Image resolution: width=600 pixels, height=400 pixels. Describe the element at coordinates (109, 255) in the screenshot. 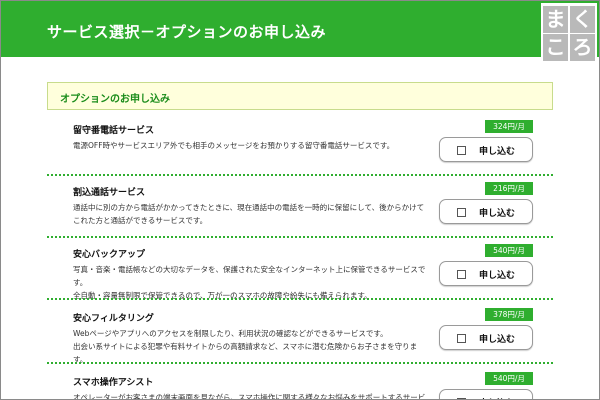

I see `option-name: 安心バックアップ` at that location.